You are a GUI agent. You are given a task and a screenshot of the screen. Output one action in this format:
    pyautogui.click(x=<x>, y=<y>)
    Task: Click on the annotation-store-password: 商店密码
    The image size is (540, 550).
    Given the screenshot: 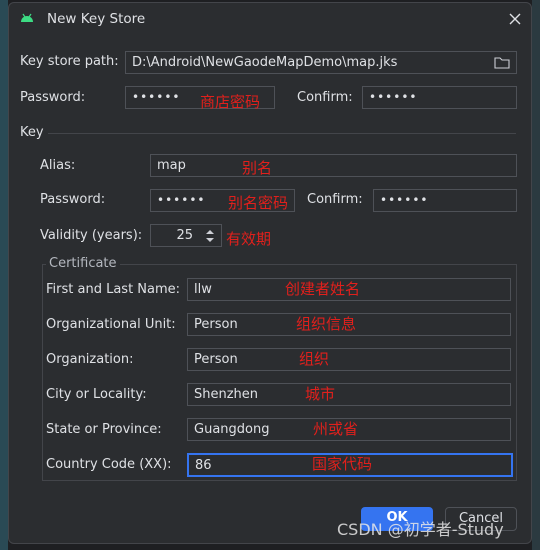 What is the action you would take?
    pyautogui.click(x=230, y=102)
    